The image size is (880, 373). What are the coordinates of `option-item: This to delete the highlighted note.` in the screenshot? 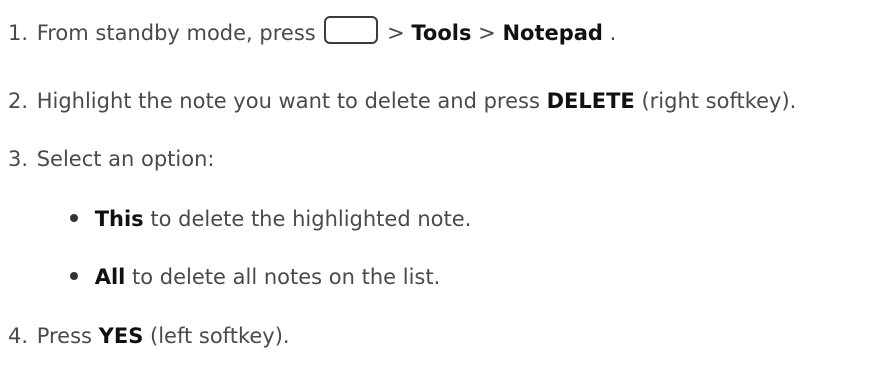 It's located at (270, 219).